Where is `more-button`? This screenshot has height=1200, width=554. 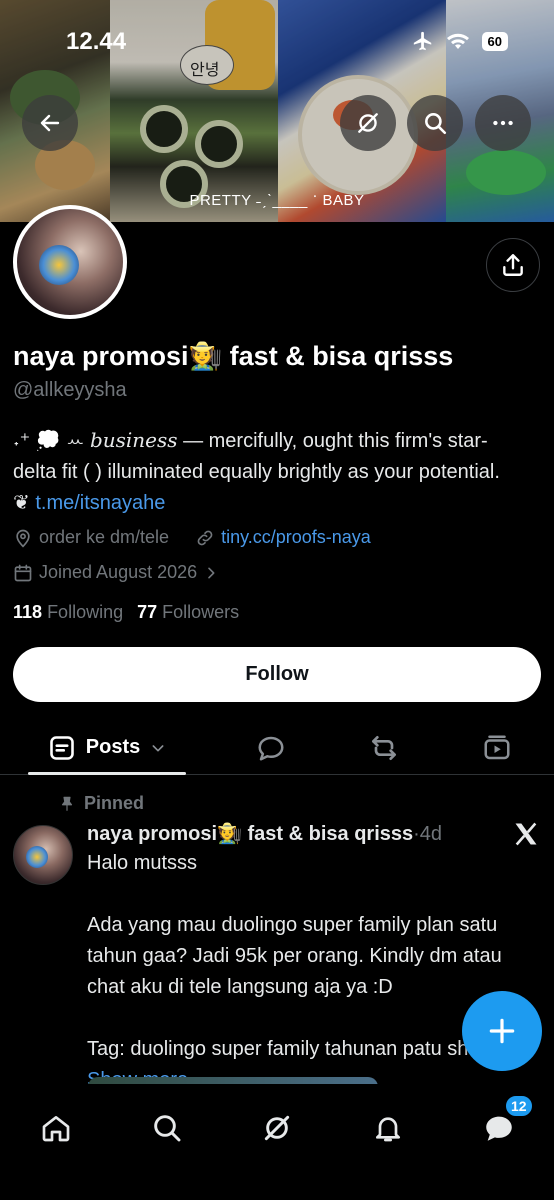 more-button is located at coordinates (503, 123).